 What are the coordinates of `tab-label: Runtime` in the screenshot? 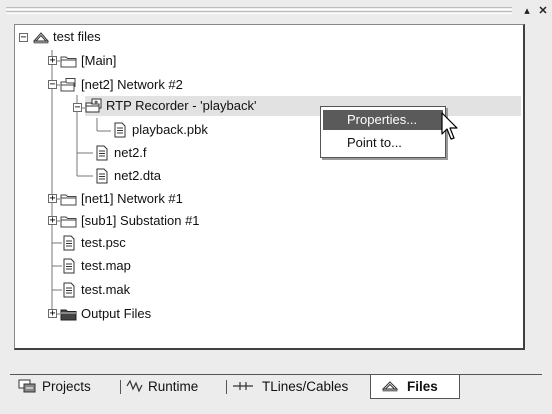 It's located at (173, 386).